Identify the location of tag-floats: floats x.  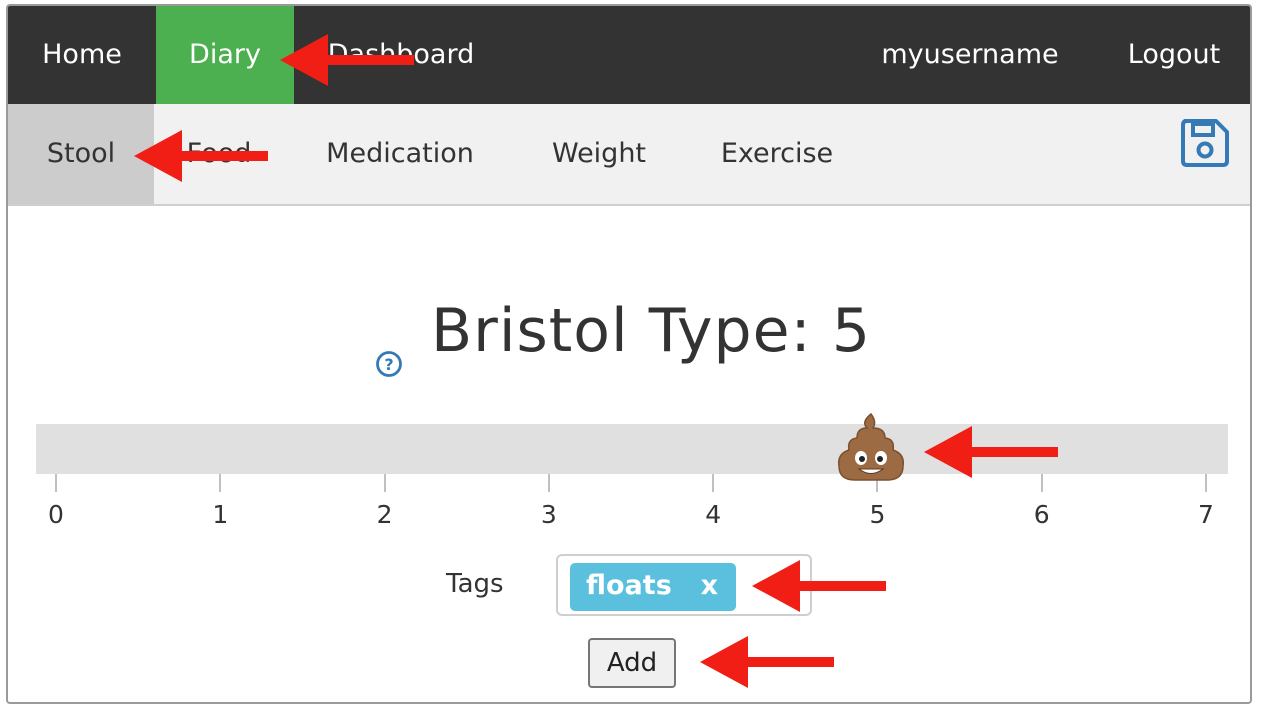
(653, 587).